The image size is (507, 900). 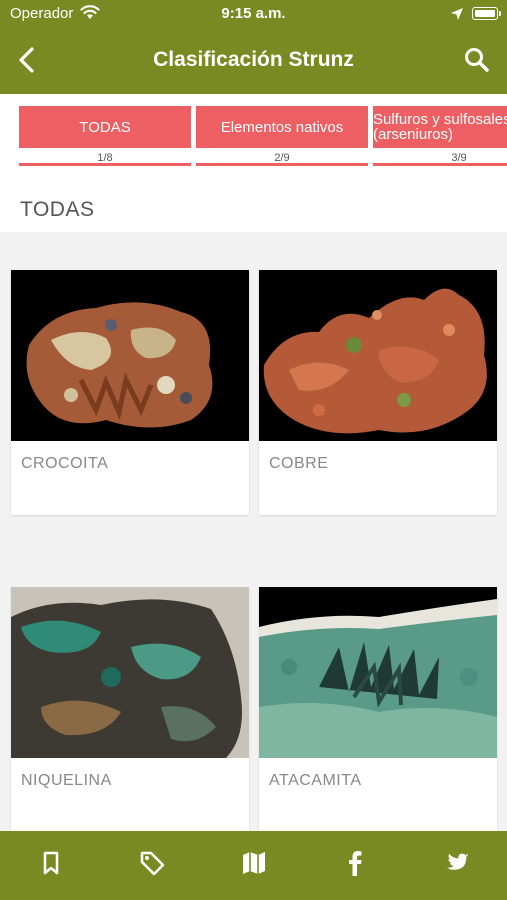 What do you see at coordinates (66, 780) in the screenshot?
I see `mineral-name: NIQUELINA` at bounding box center [66, 780].